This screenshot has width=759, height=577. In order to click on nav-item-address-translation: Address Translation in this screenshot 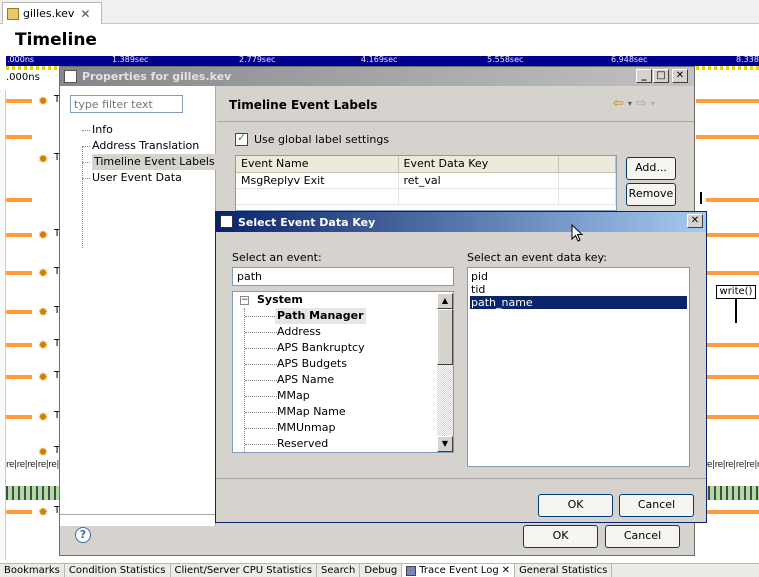, I will do `click(140, 146)`.